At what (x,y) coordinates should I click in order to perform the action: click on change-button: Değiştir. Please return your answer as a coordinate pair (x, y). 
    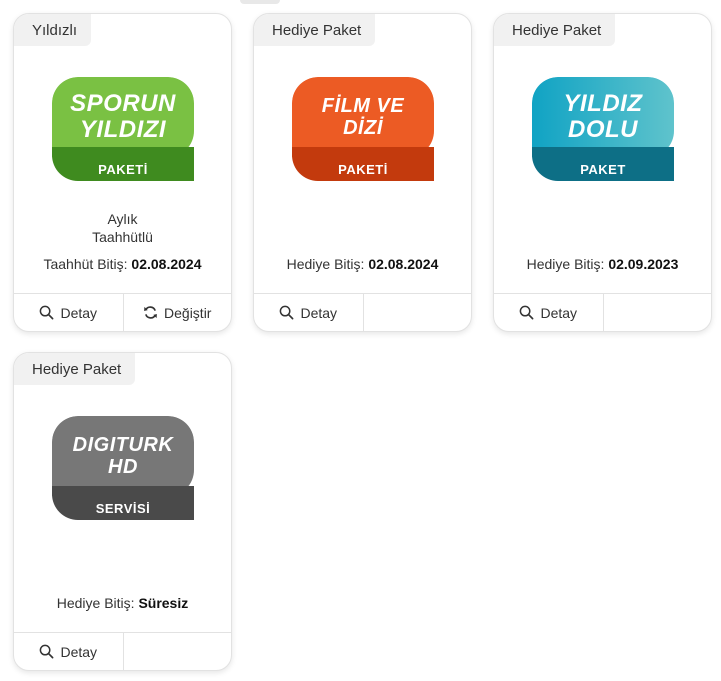
    Looking at the image, I should click on (177, 312).